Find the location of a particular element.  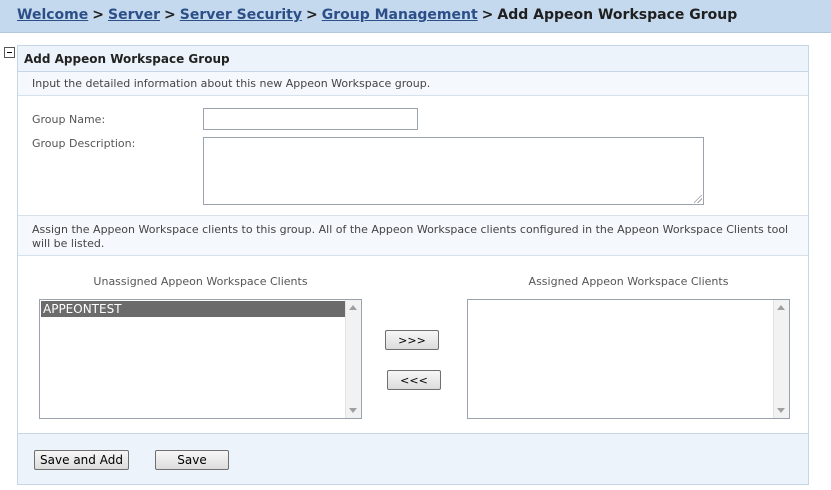

save-and-add-button: Save and Add is located at coordinates (81, 460).